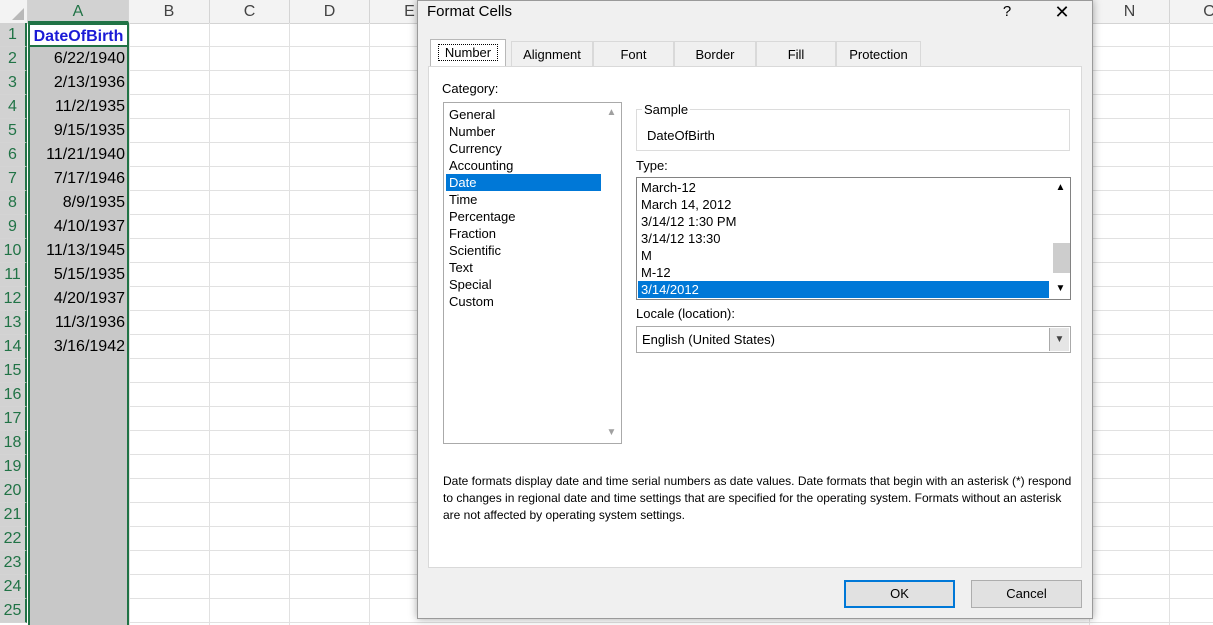  What do you see at coordinates (13, 35) in the screenshot?
I see `row-header: 1` at bounding box center [13, 35].